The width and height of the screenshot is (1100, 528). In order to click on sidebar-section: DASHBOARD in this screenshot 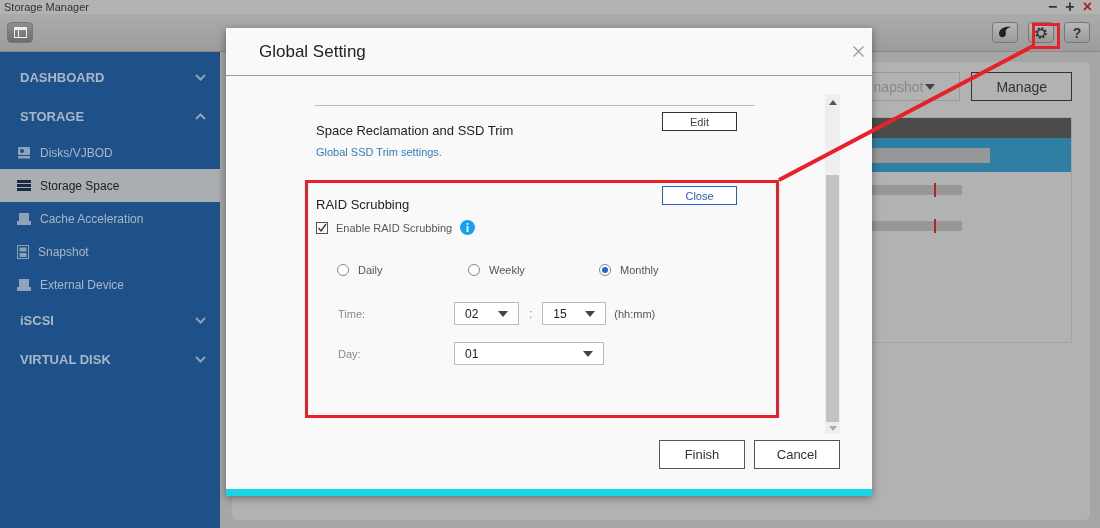, I will do `click(110, 77)`.